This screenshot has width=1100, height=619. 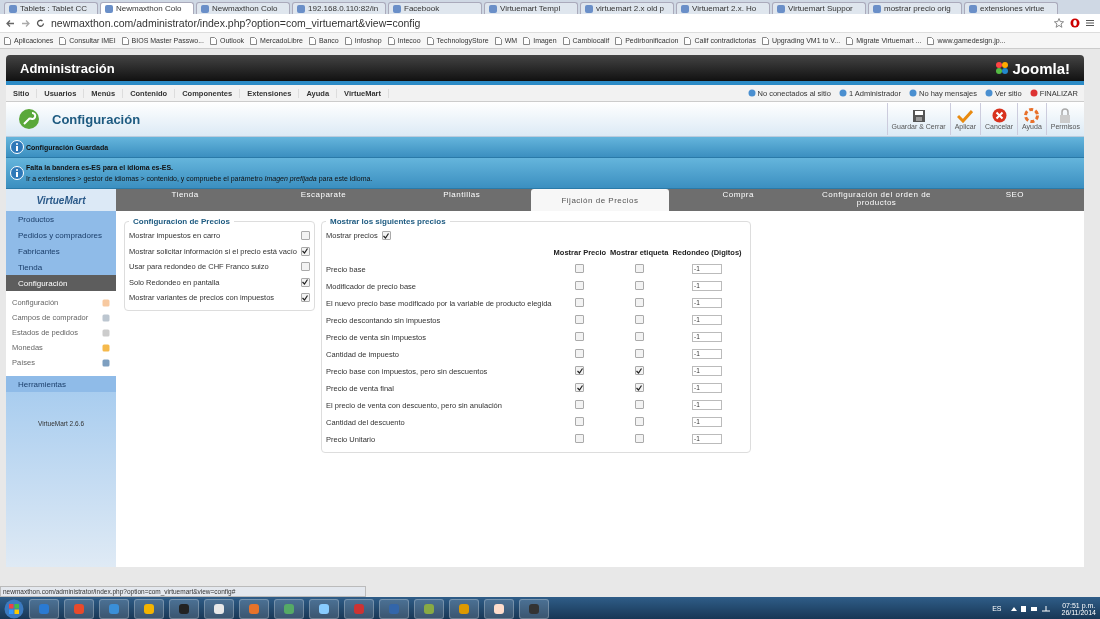 I want to click on floppy-icon, so click(x=918, y=115).